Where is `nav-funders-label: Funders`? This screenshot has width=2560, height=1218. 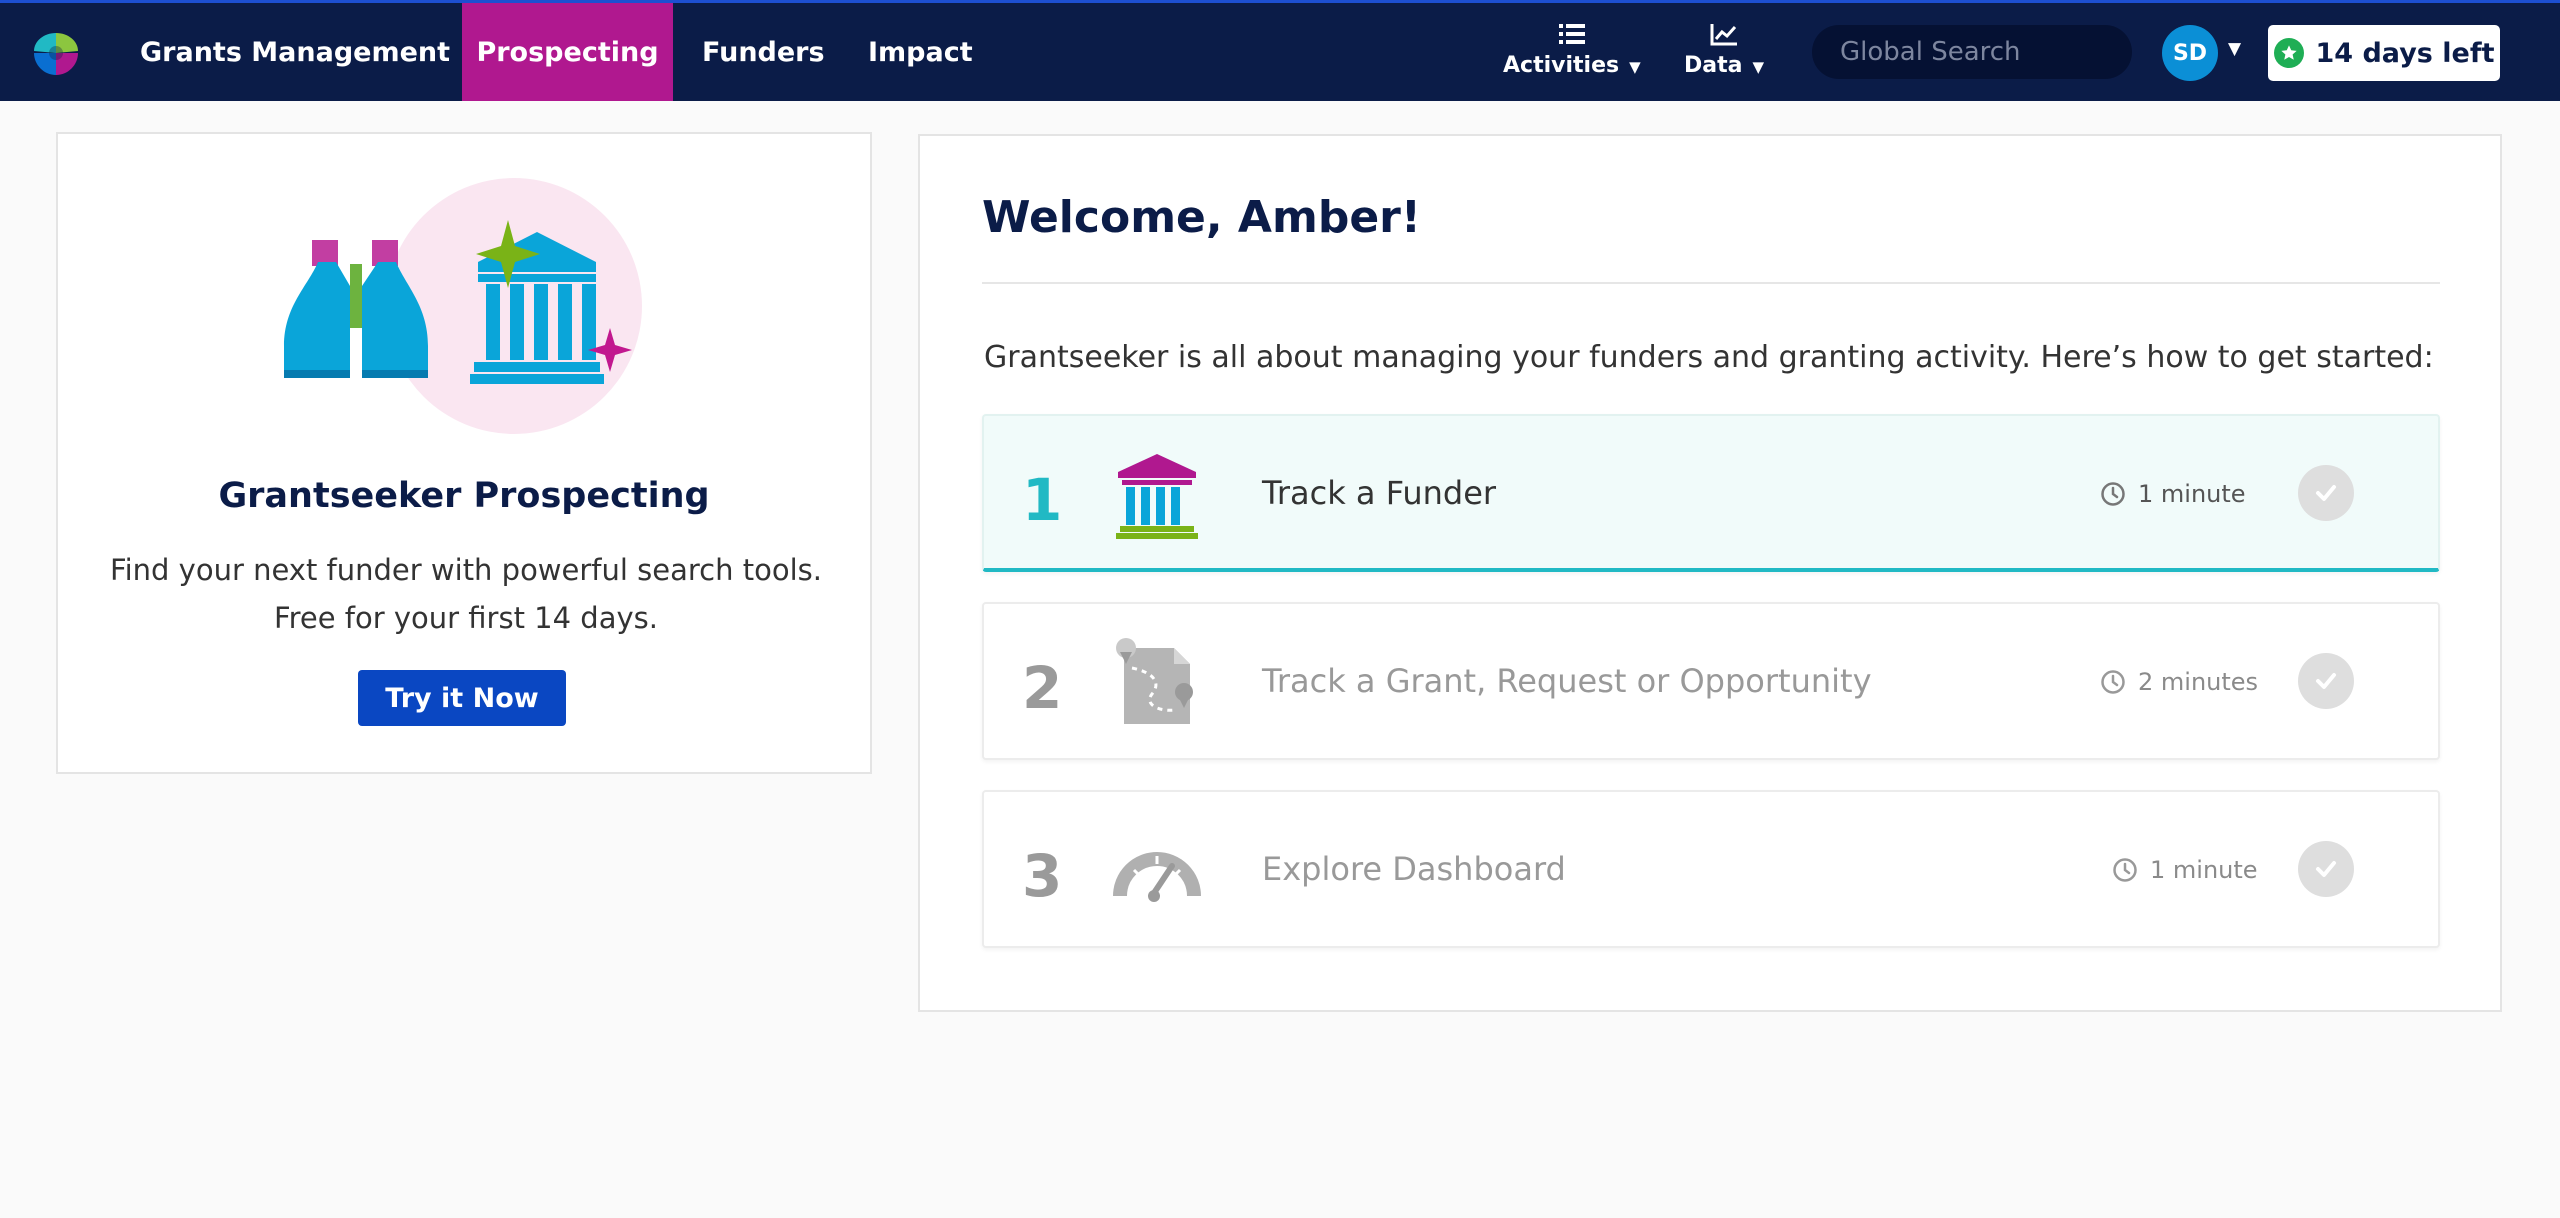
nav-funders-label: Funders is located at coordinates (763, 52).